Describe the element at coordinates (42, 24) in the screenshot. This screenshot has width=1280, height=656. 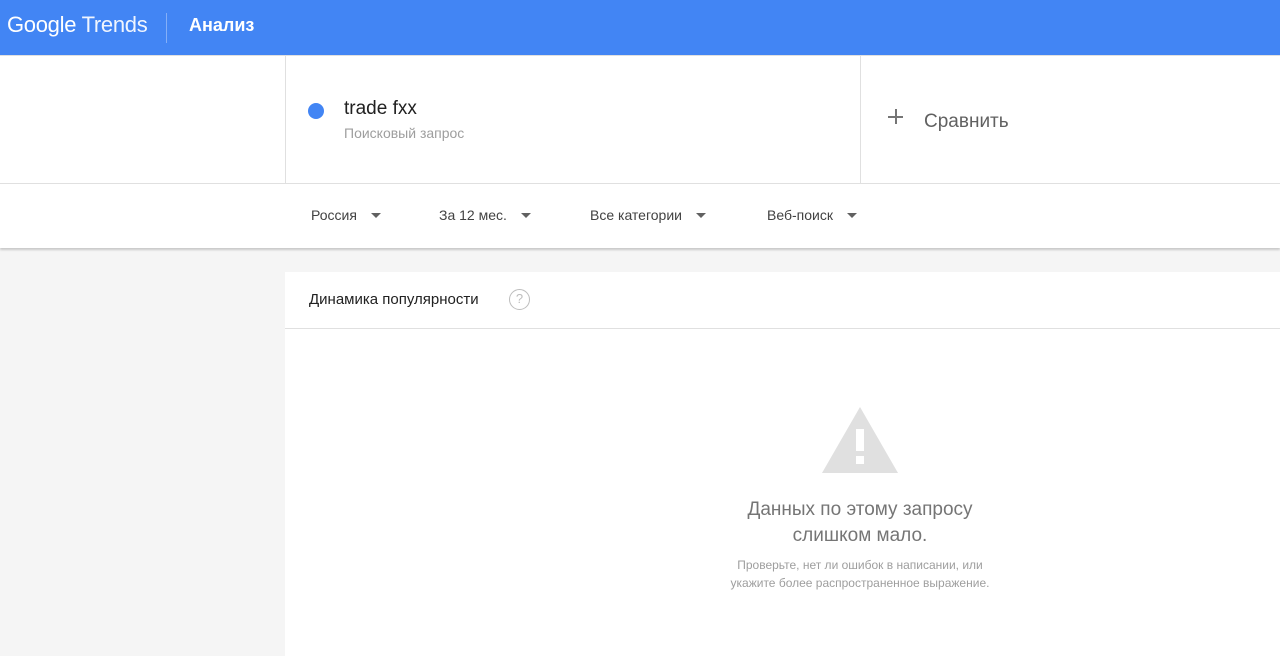
I see `logo-google-text: Google` at that location.